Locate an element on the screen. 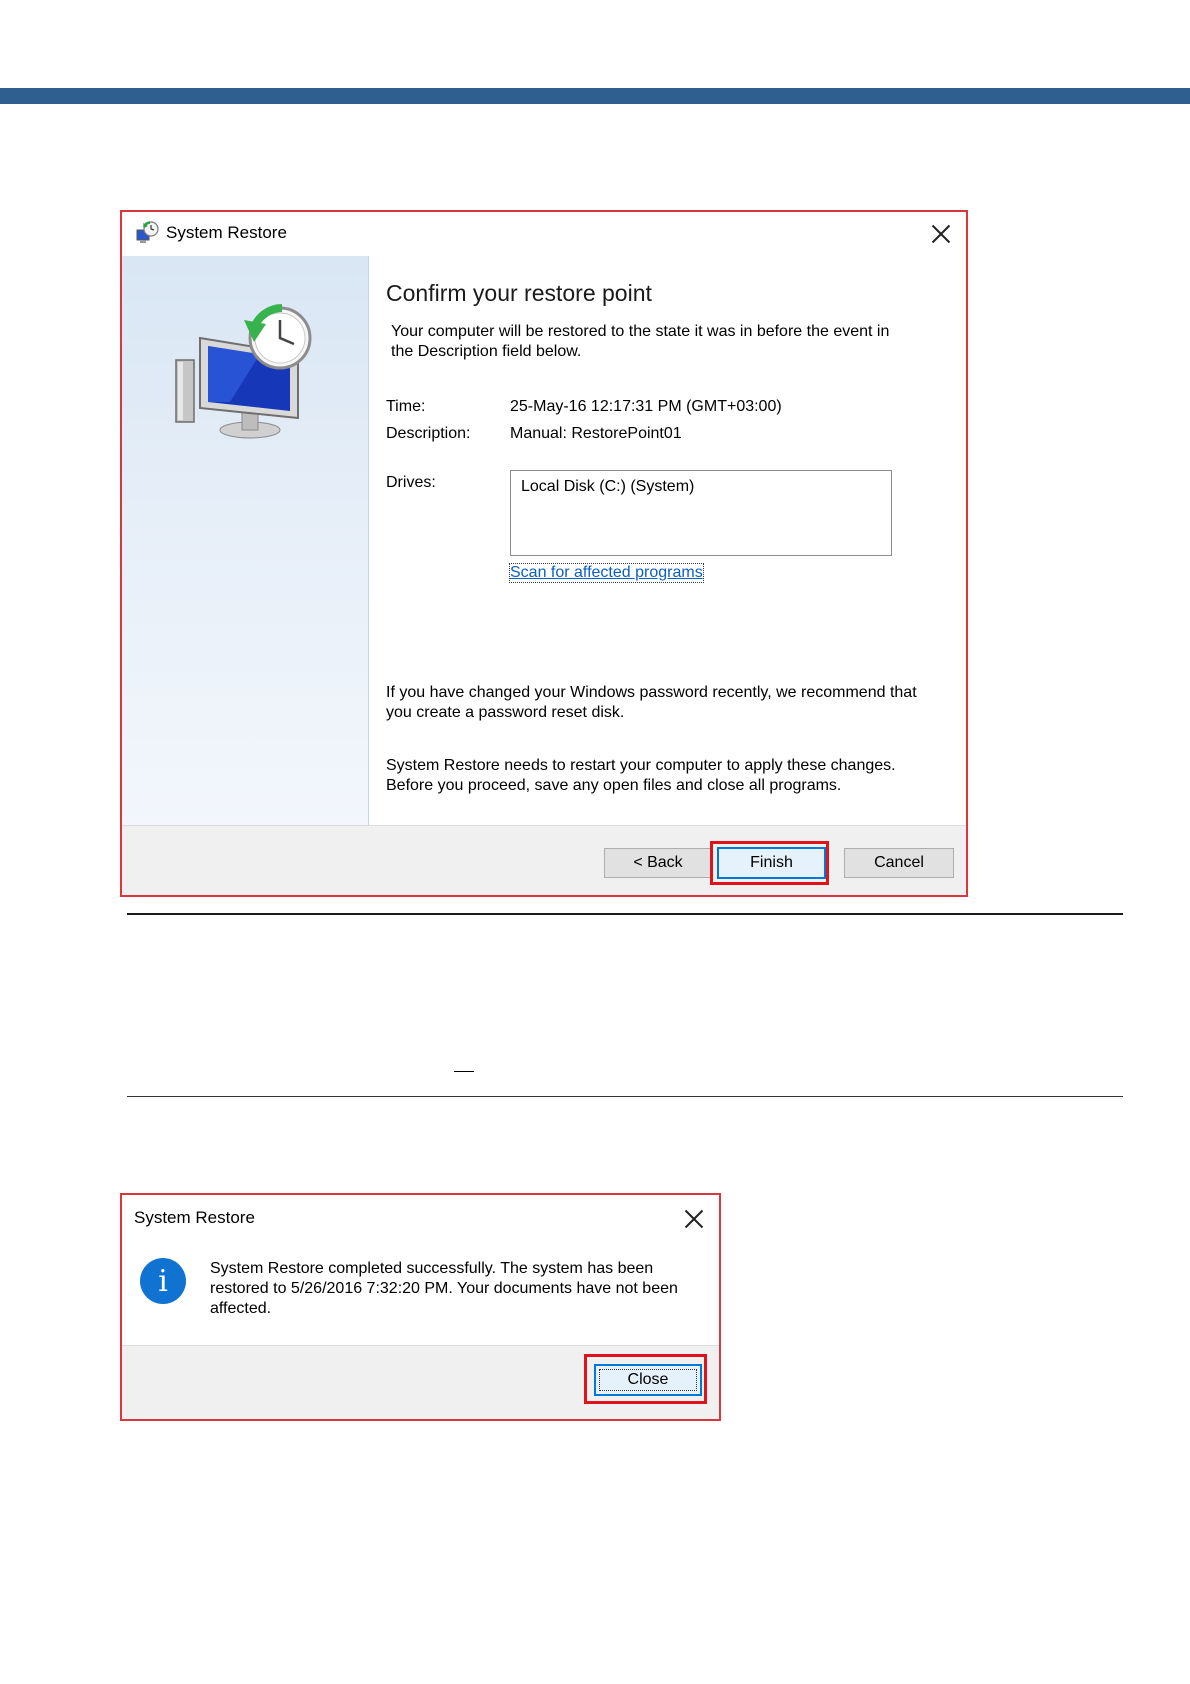  time-value: 25-May-16 12:17:31 PM (GMT+03:00) is located at coordinates (646, 406).